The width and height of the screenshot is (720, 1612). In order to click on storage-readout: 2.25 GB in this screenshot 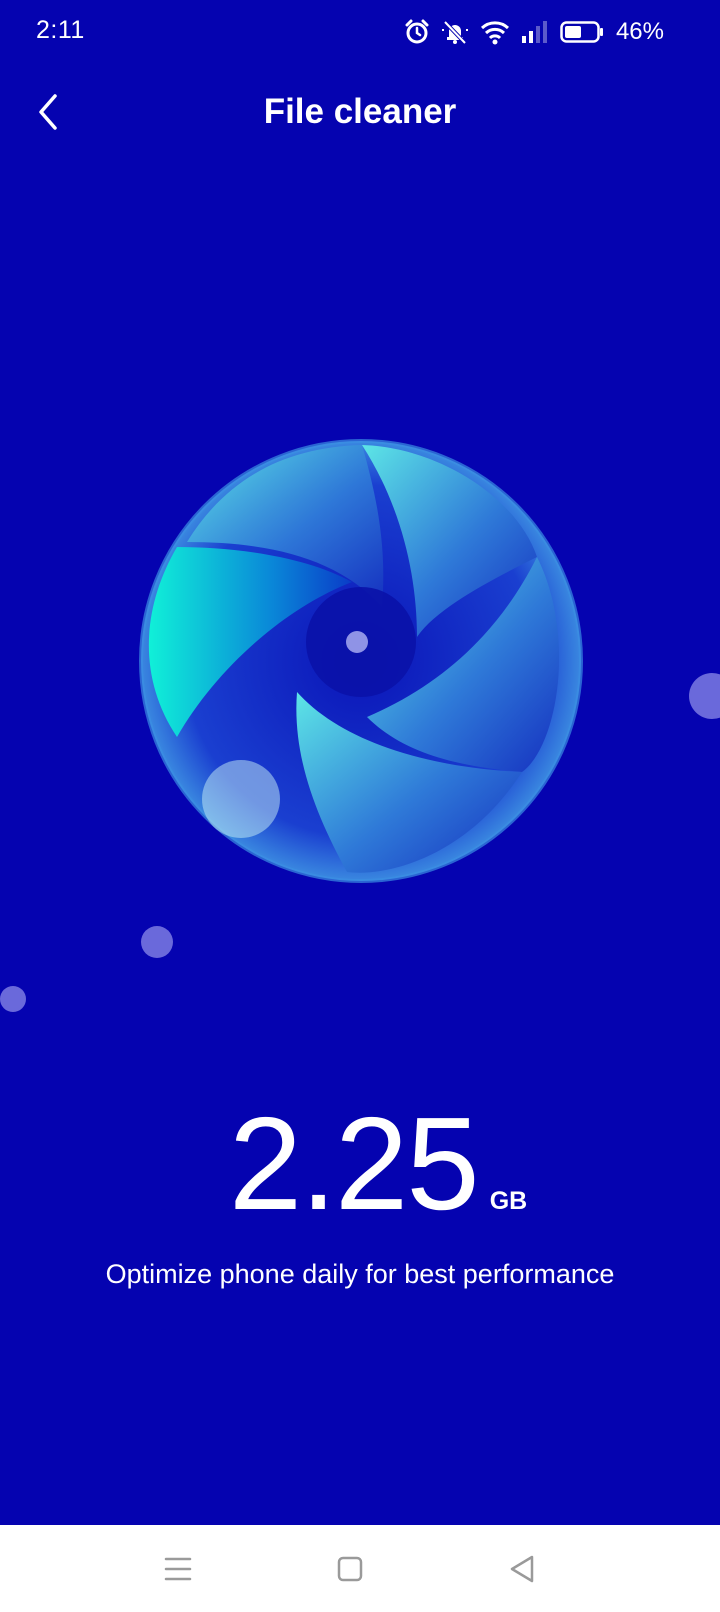, I will do `click(360, 1163)`.